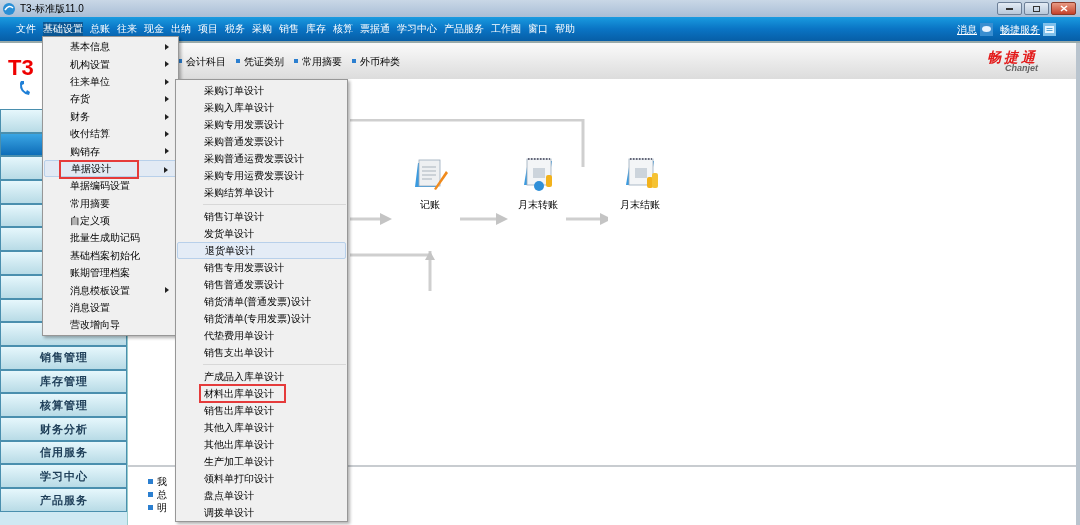 The image size is (1080, 525). What do you see at coordinates (1012, 61) in the screenshot?
I see `brand-logo: 畅捷通 Chanjet` at bounding box center [1012, 61].